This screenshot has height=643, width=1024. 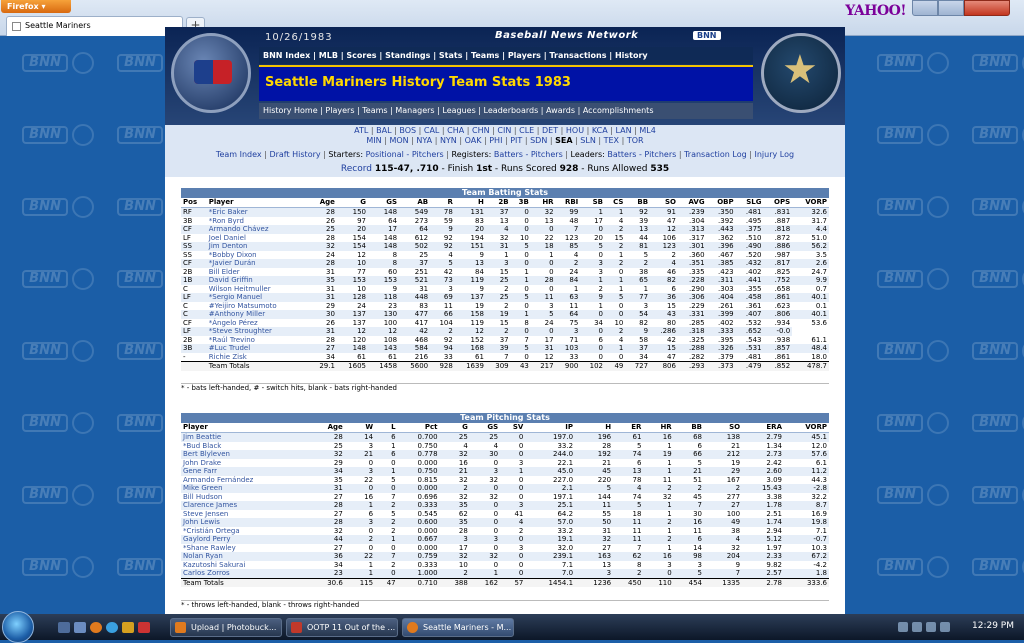 I want to click on player-link: *Ron Byrd, so click(x=258, y=220).